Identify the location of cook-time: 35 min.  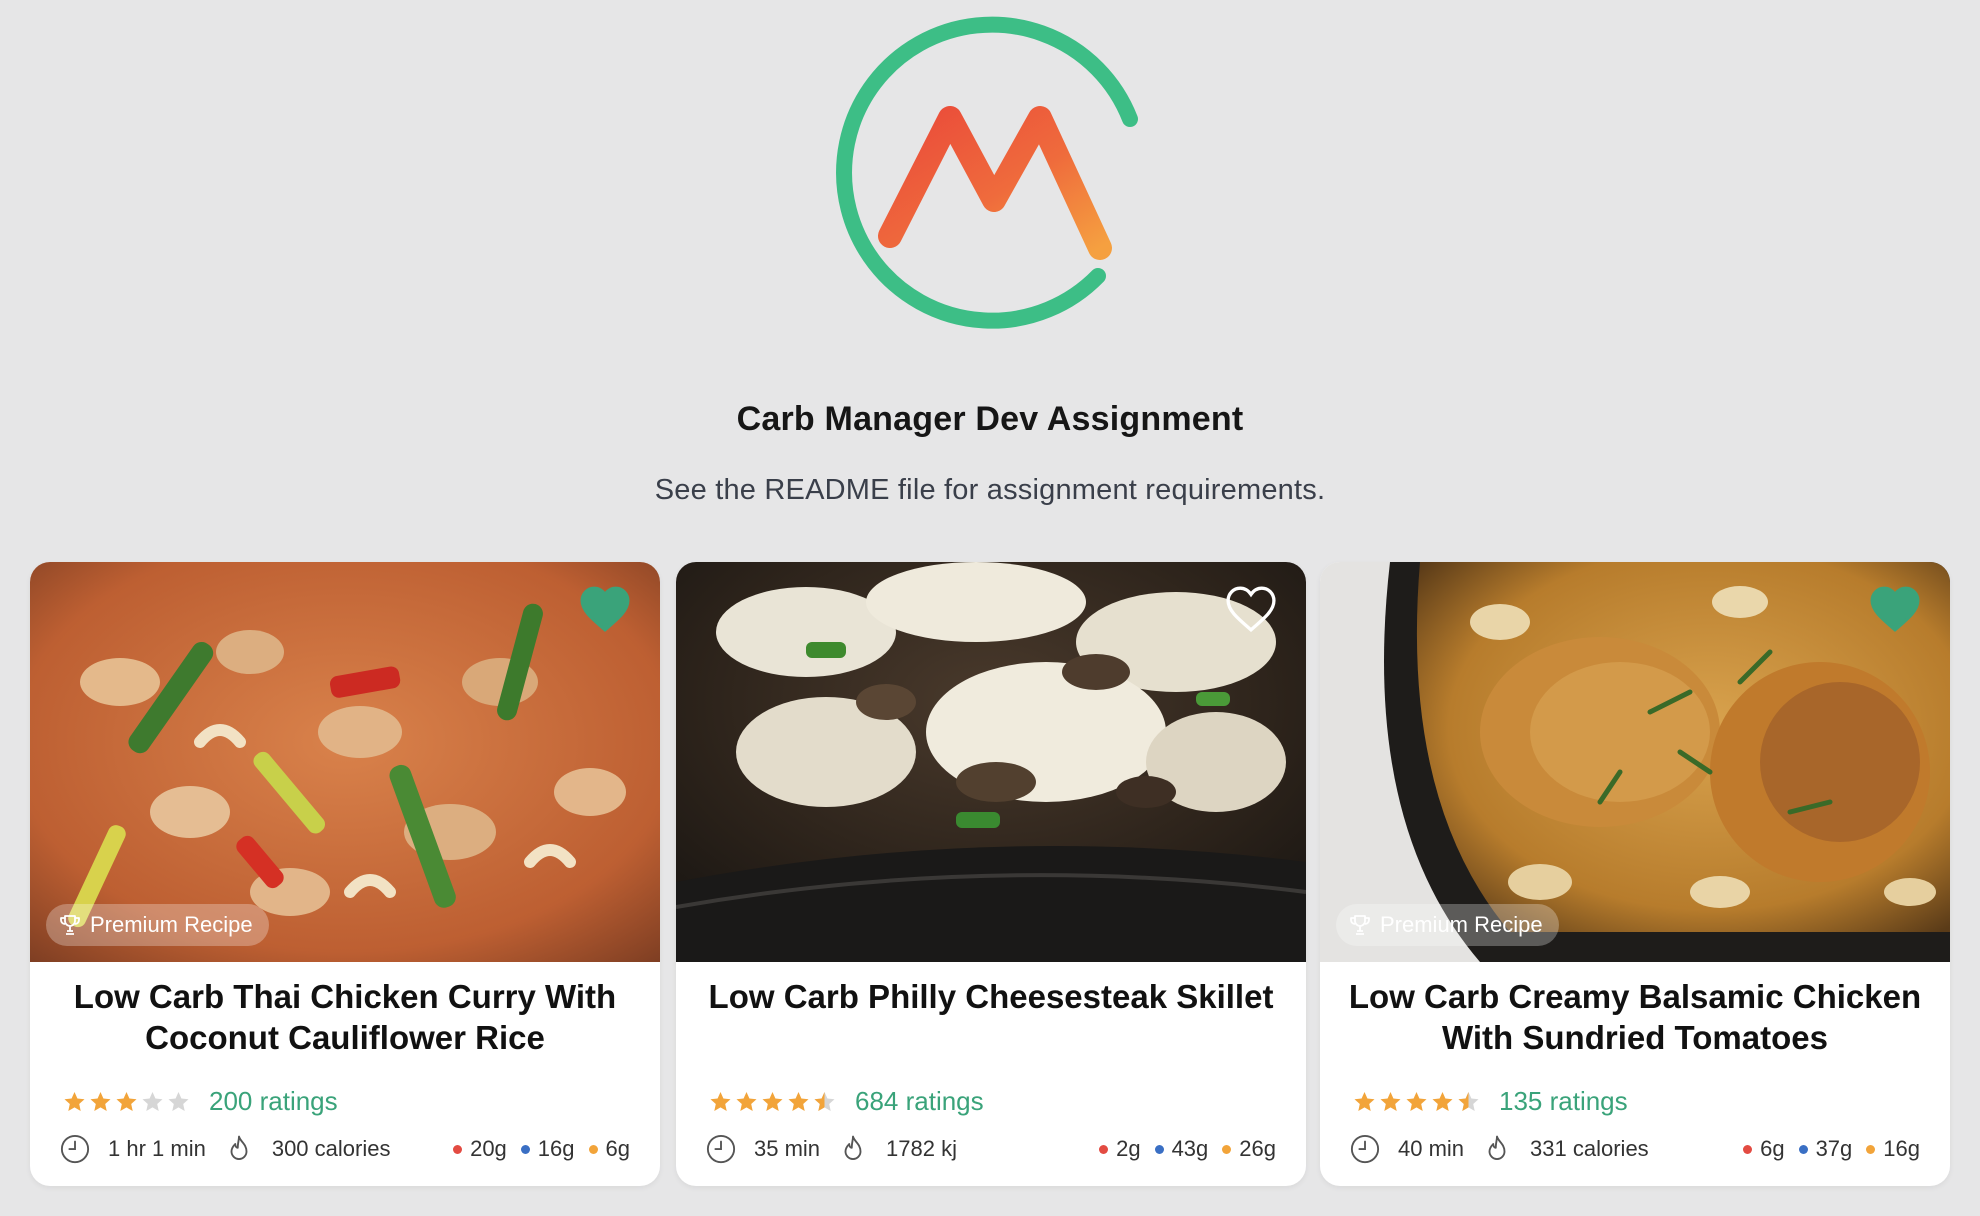
(787, 1148).